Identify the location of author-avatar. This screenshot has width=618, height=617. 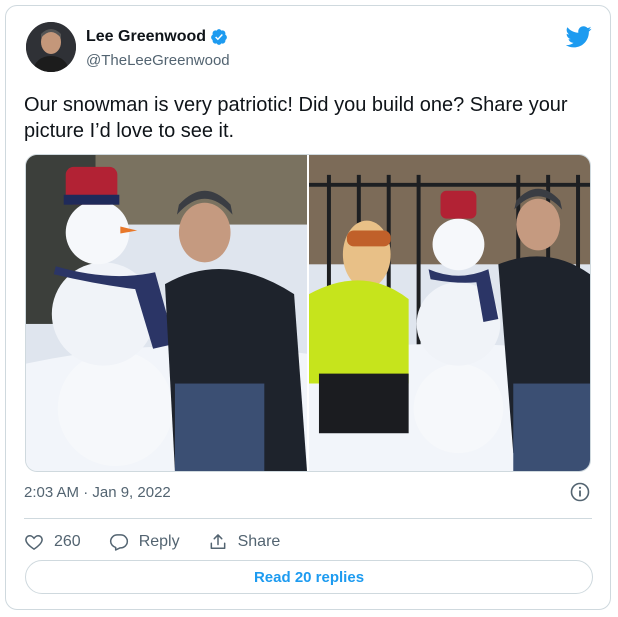
(51, 47).